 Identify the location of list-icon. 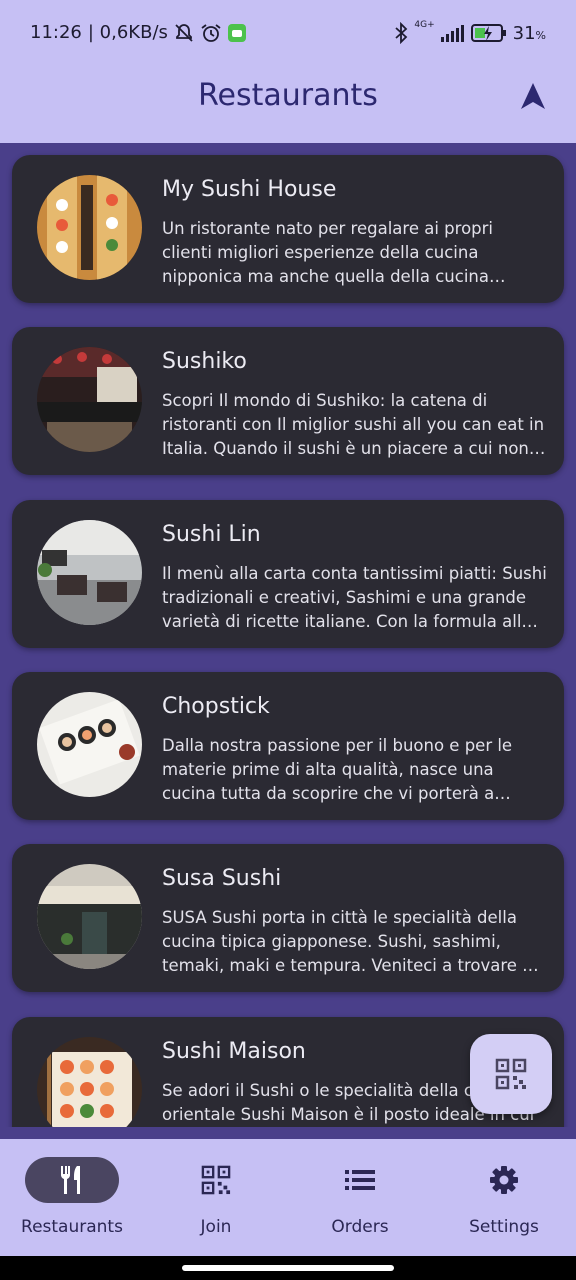
(360, 1180).